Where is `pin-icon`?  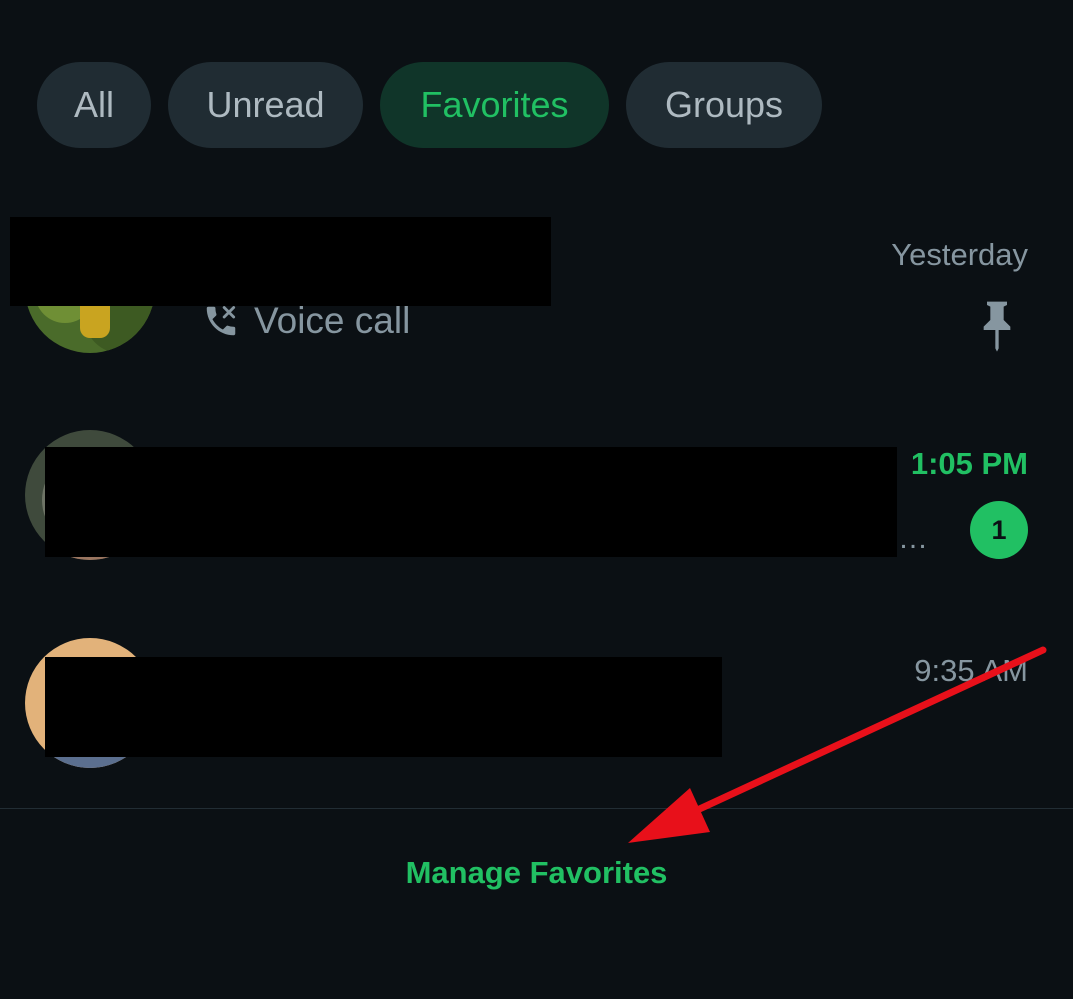 pin-icon is located at coordinates (997, 326).